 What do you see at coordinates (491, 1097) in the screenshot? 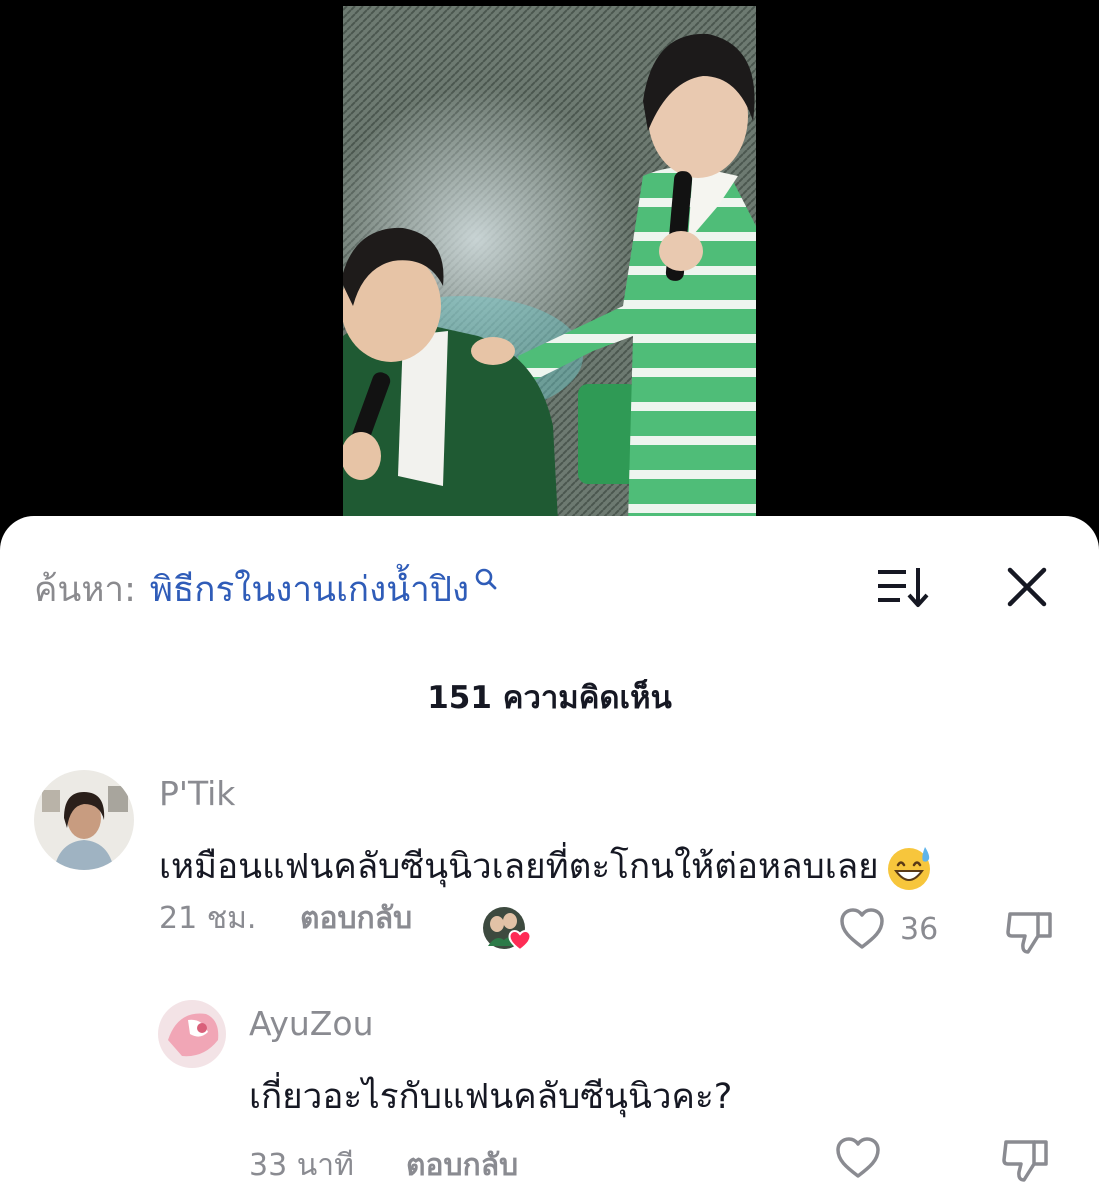
I see `comment-text: เกี่ยวอะไรกับแฟนคลับซีนุนิวคะ?` at bounding box center [491, 1097].